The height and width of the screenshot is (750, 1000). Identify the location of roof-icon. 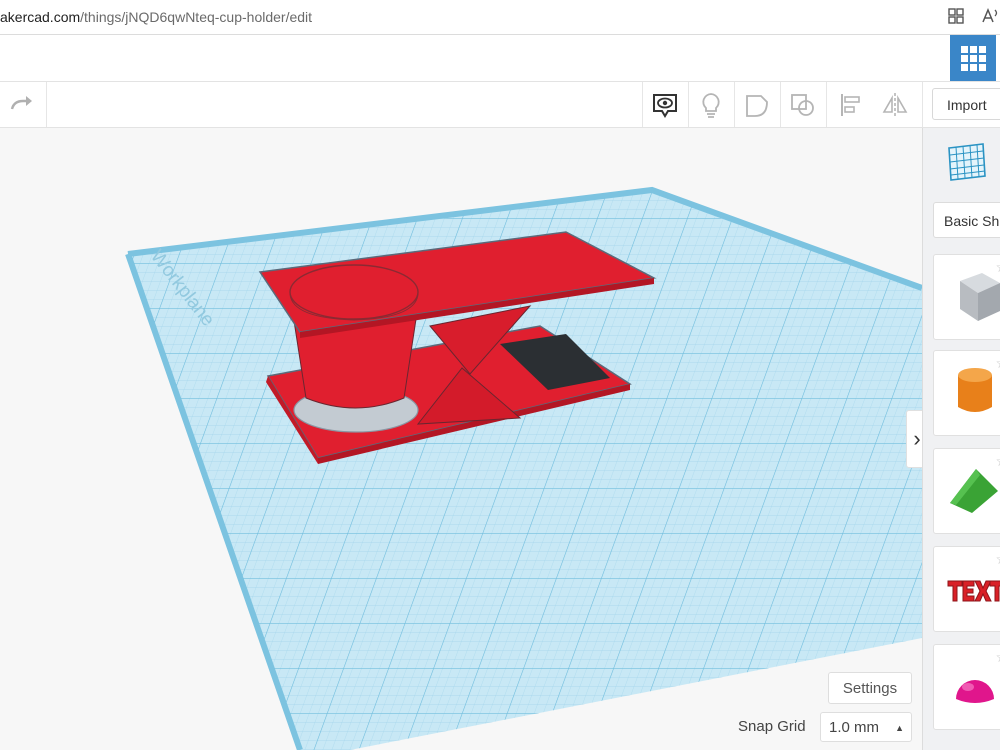
(975, 491).